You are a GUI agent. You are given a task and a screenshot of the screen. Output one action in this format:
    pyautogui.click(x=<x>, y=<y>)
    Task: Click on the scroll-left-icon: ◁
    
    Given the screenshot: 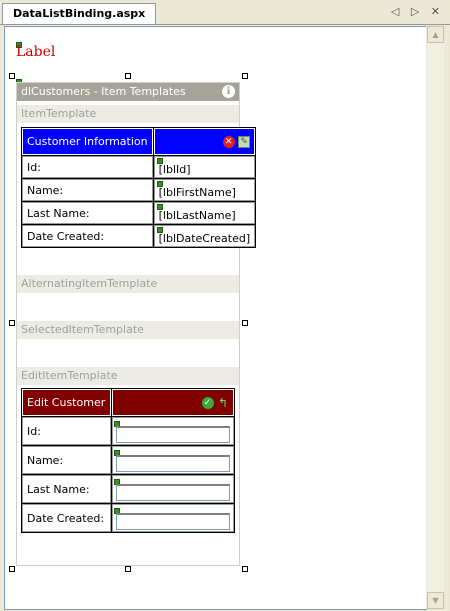 What is the action you would take?
    pyautogui.click(x=397, y=11)
    